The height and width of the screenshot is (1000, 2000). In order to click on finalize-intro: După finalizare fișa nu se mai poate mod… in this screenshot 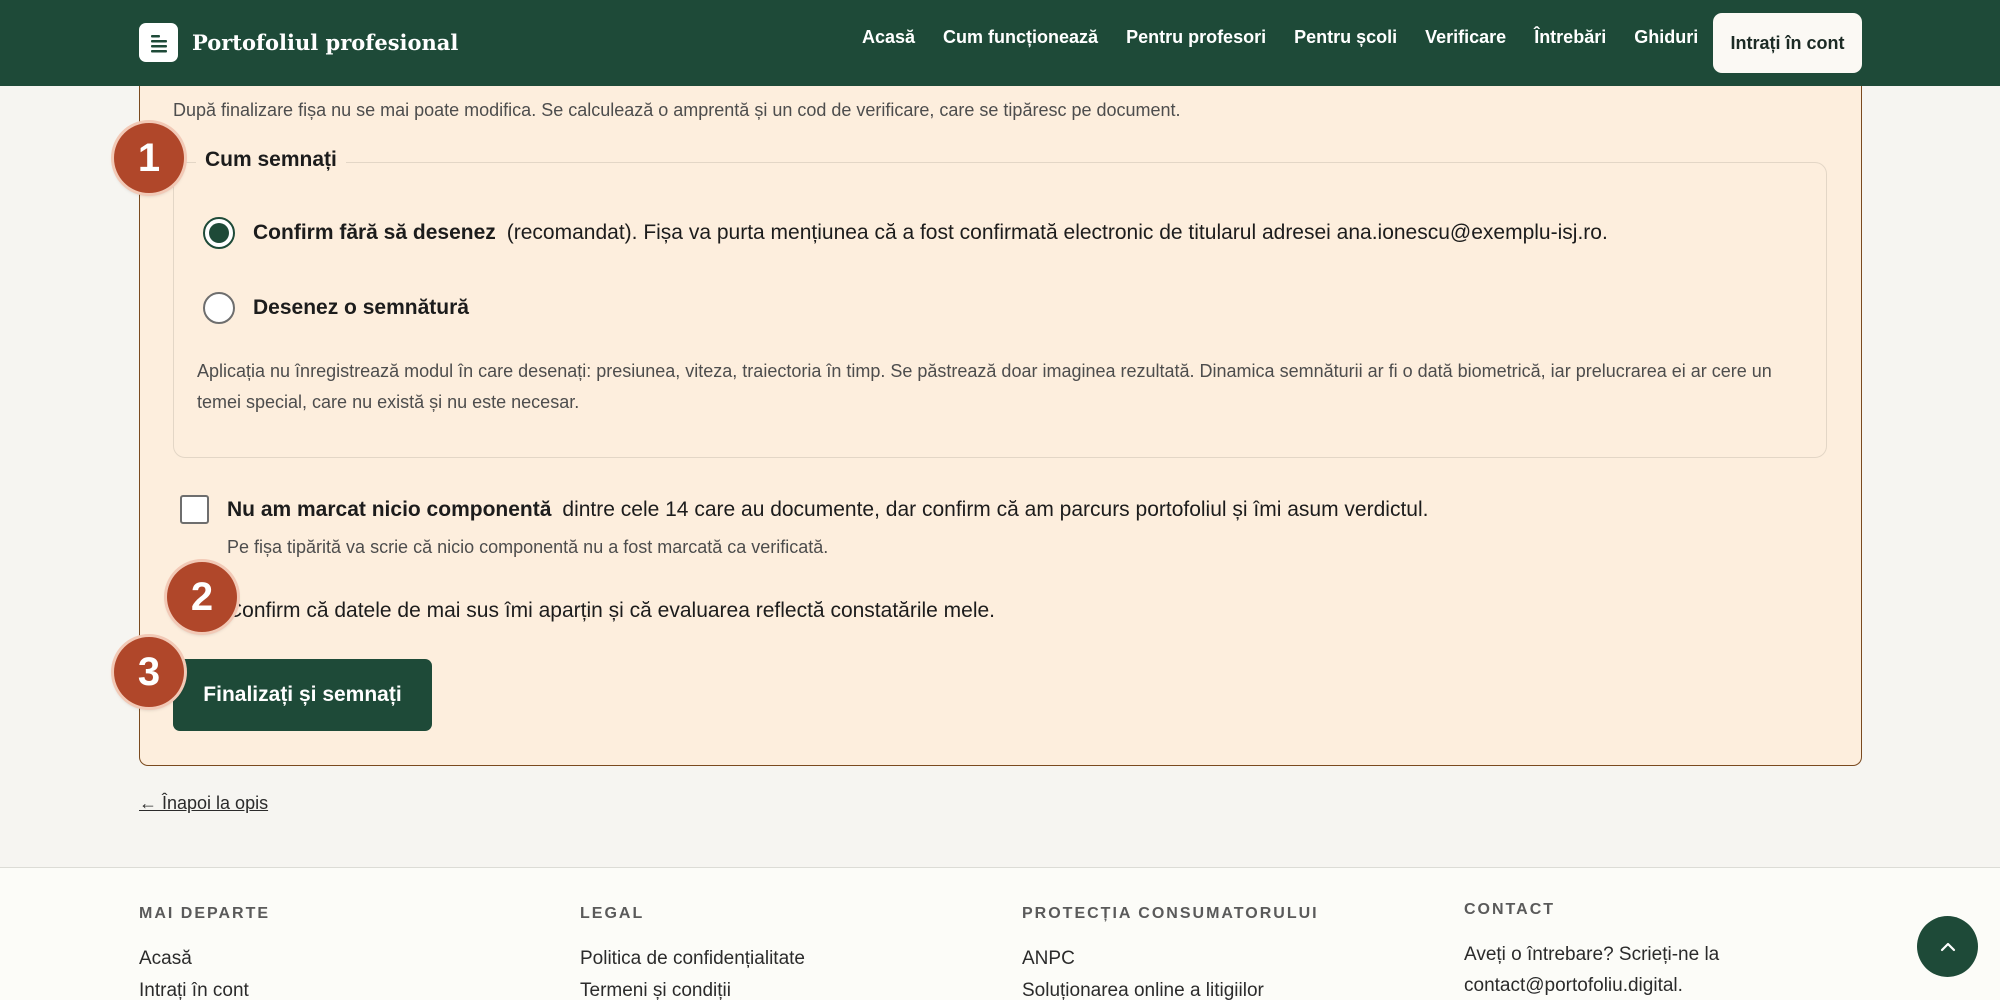, I will do `click(677, 110)`.